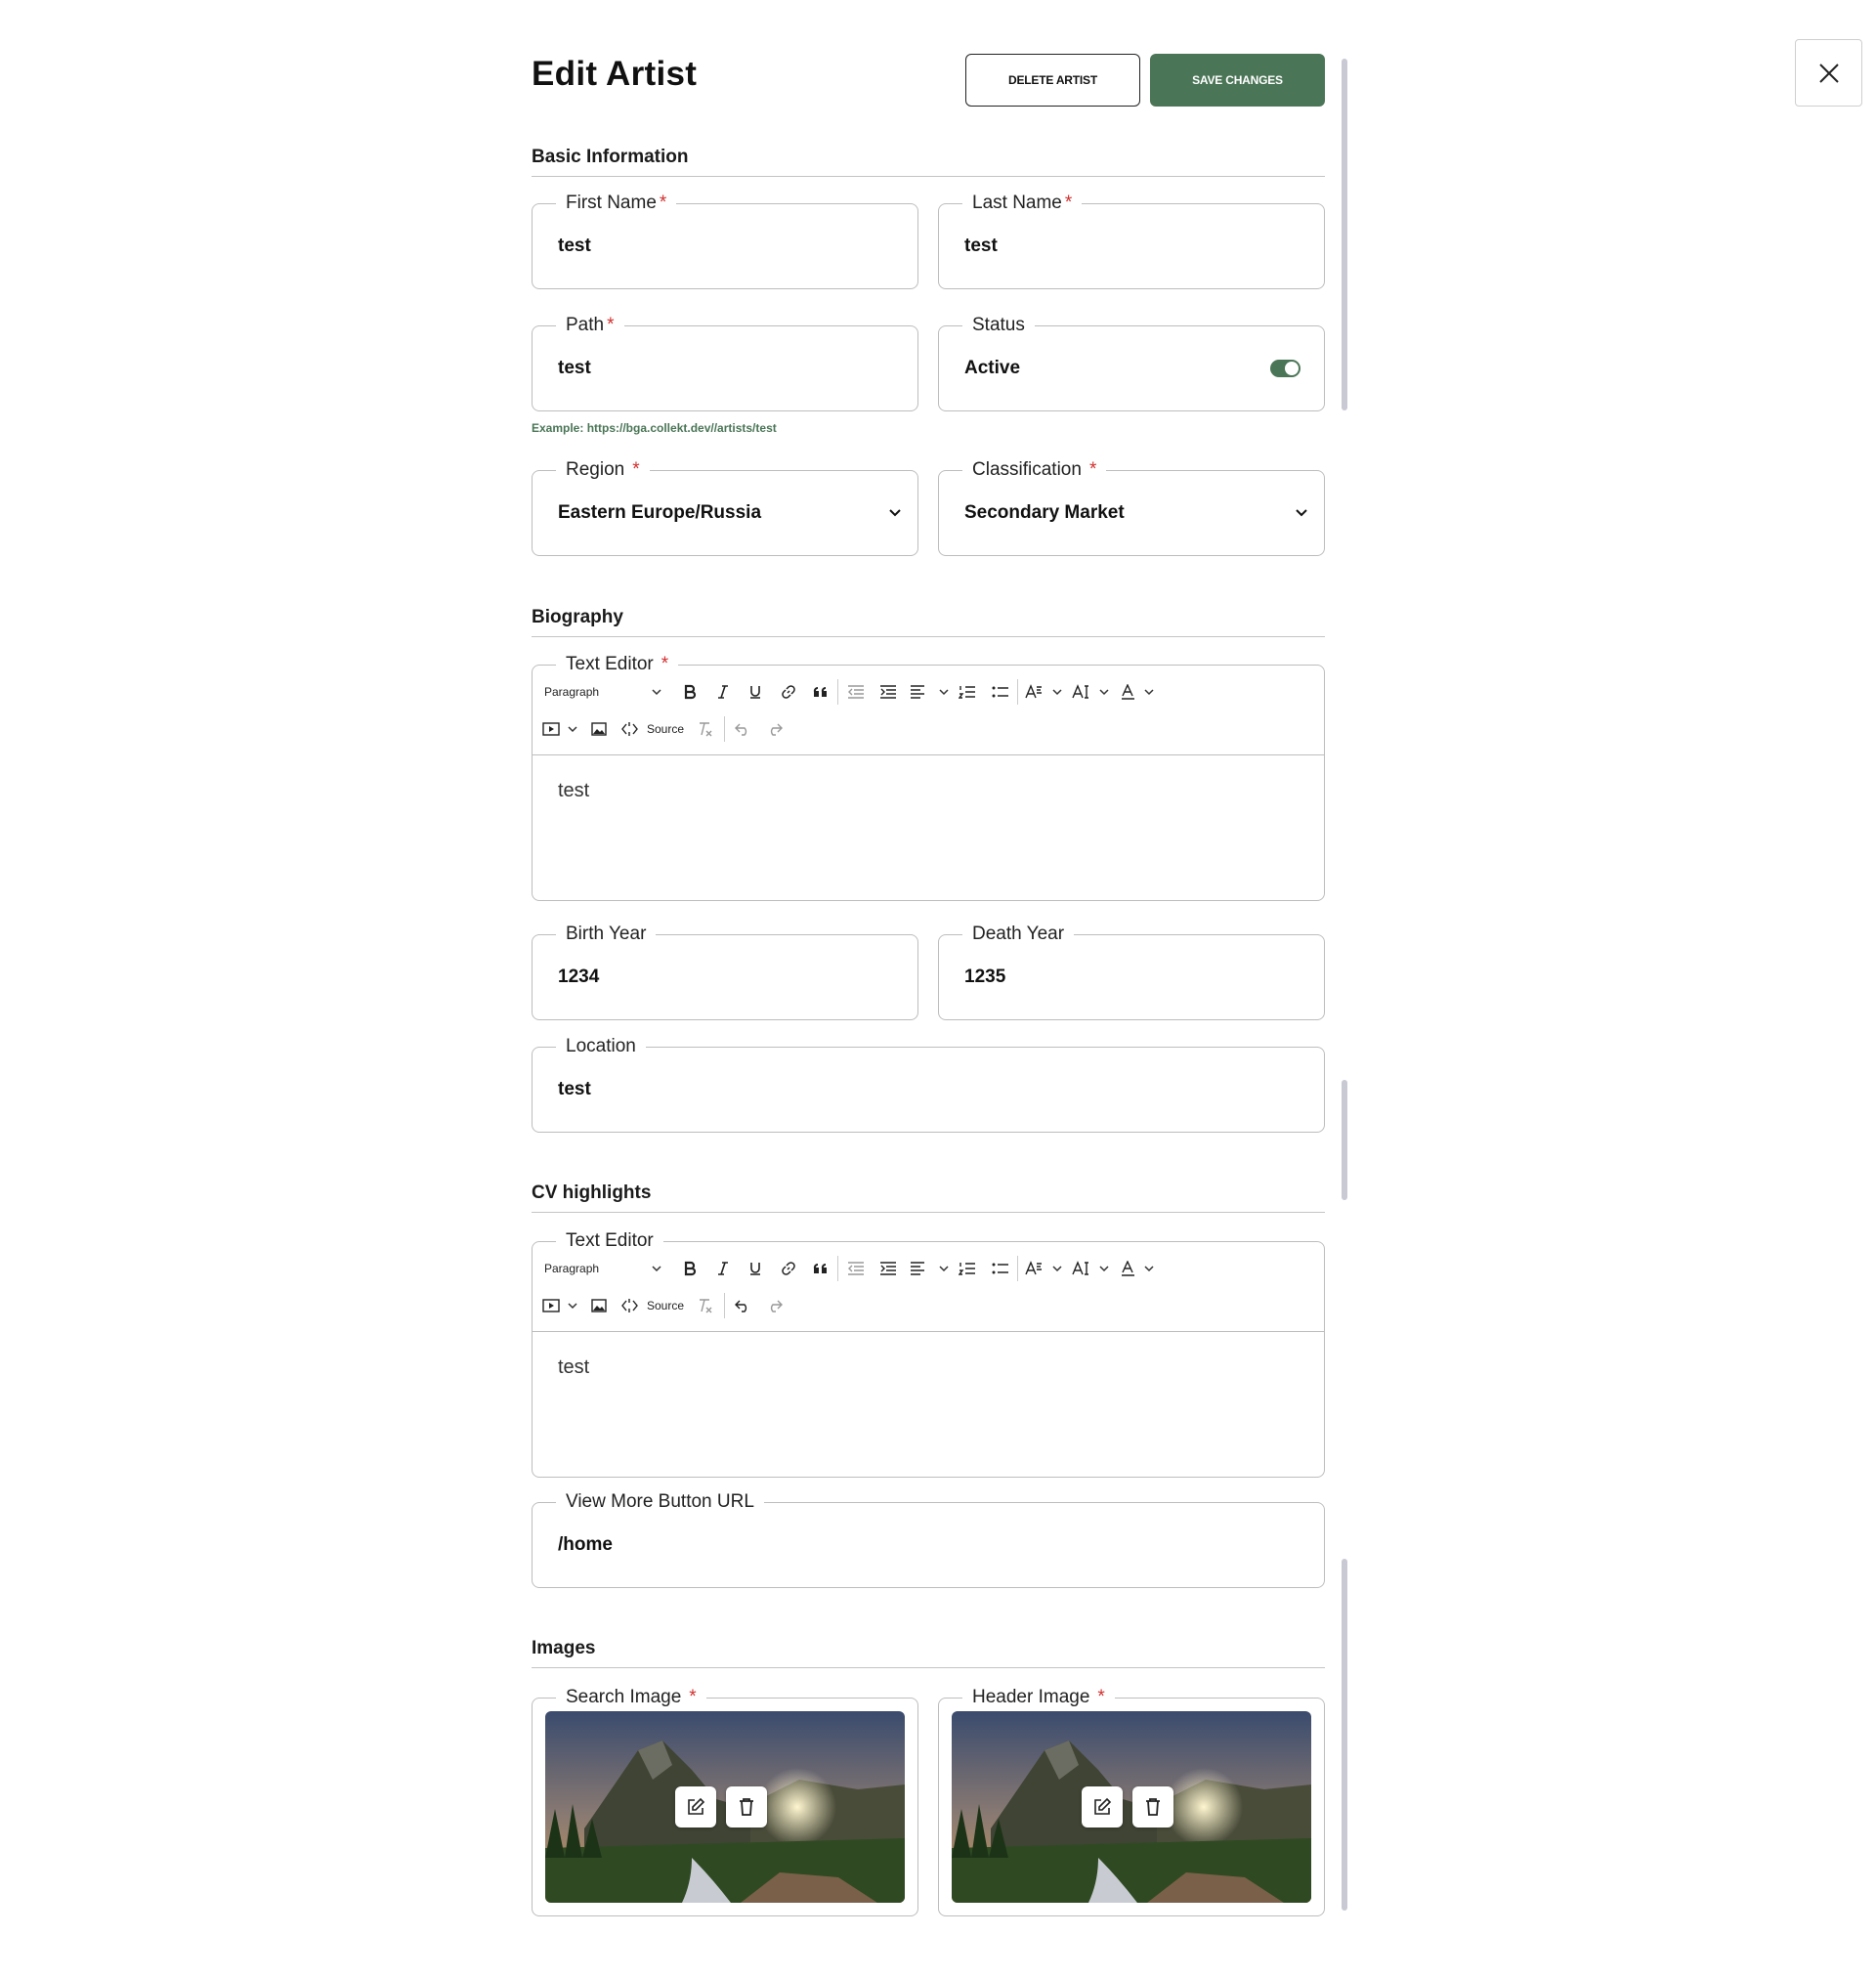 The height and width of the screenshot is (1978, 1876). I want to click on close-icon, so click(1828, 73).